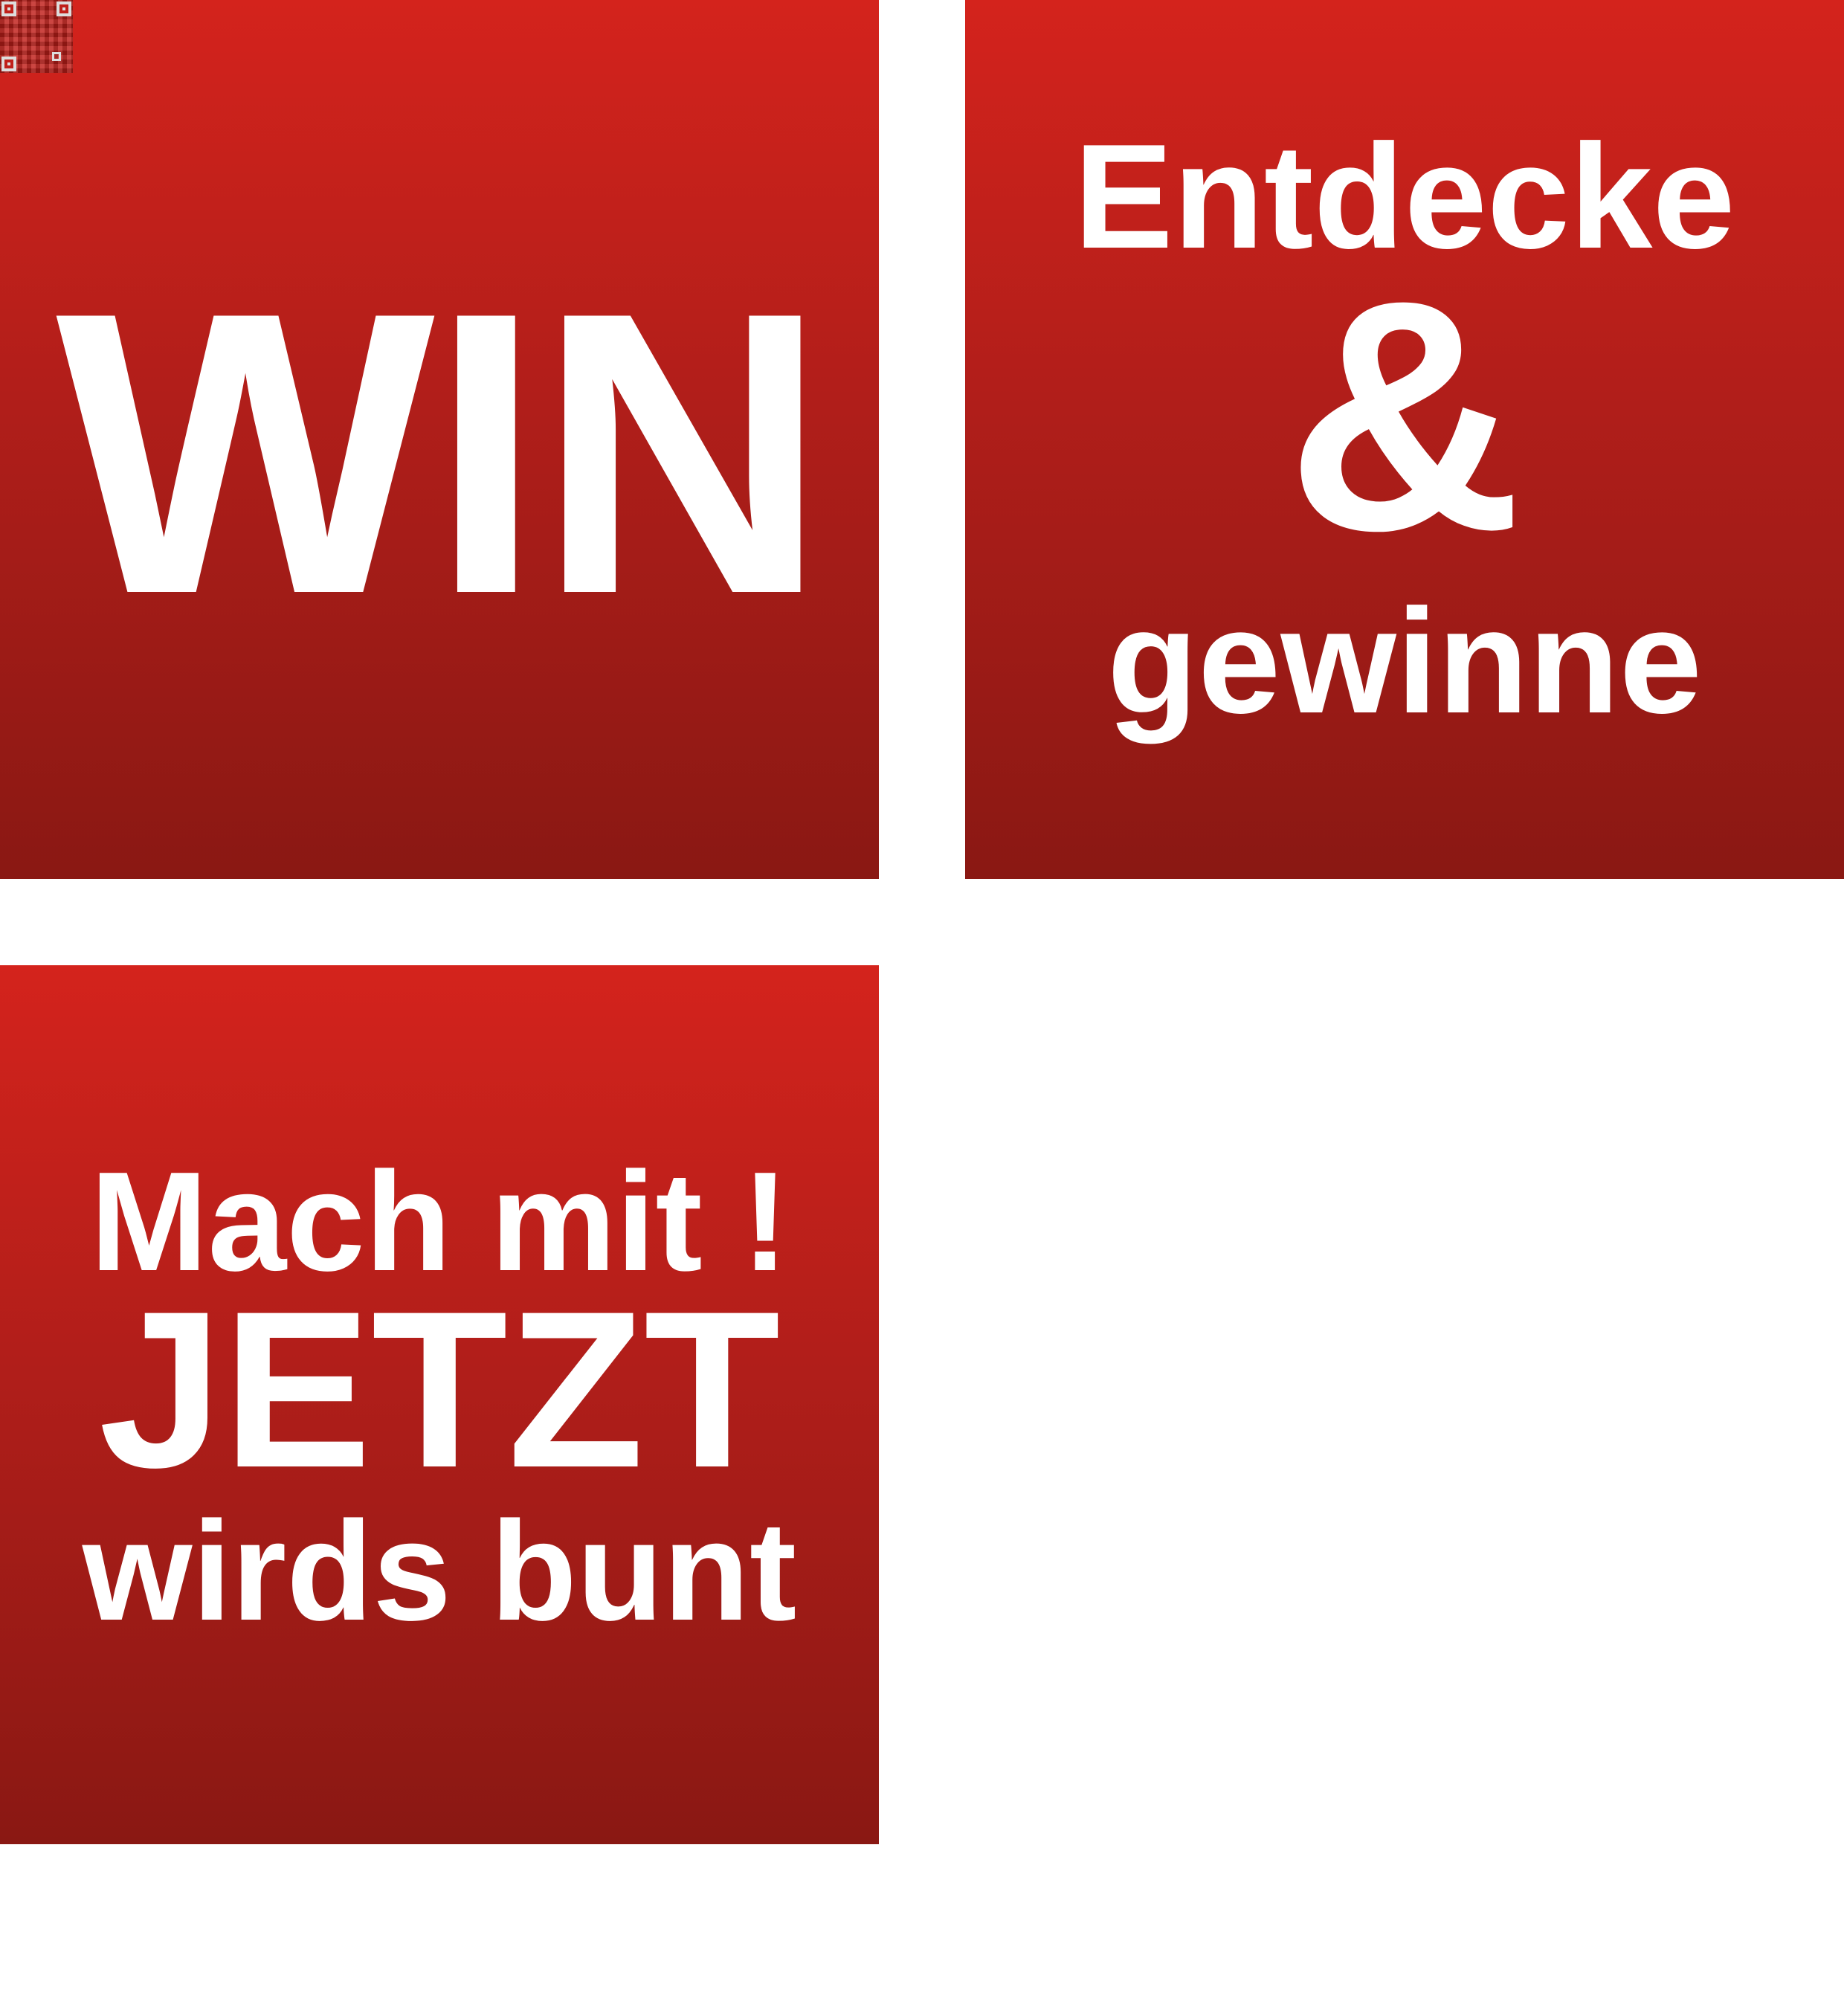 This screenshot has width=1844, height=2016. What do you see at coordinates (440, 1389) in the screenshot?
I see `jetzt-heading: JETZT` at bounding box center [440, 1389].